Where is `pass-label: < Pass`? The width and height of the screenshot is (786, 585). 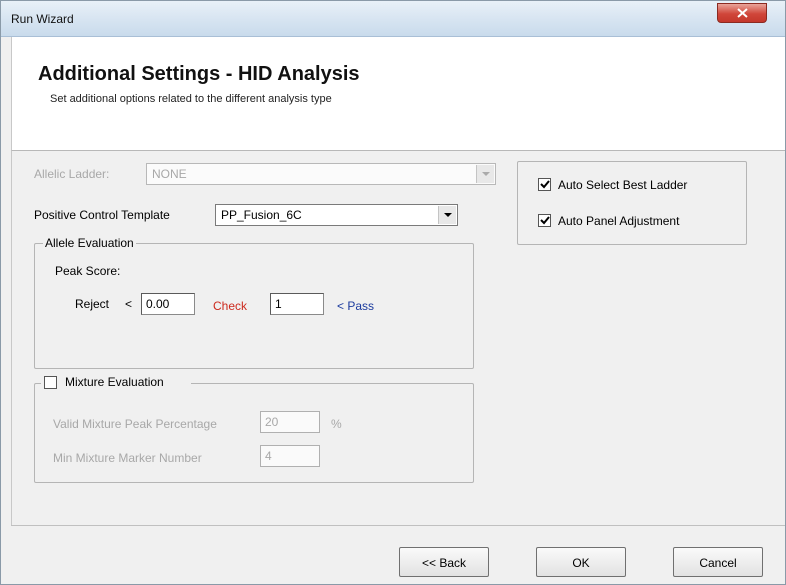
pass-label: < Pass is located at coordinates (356, 306).